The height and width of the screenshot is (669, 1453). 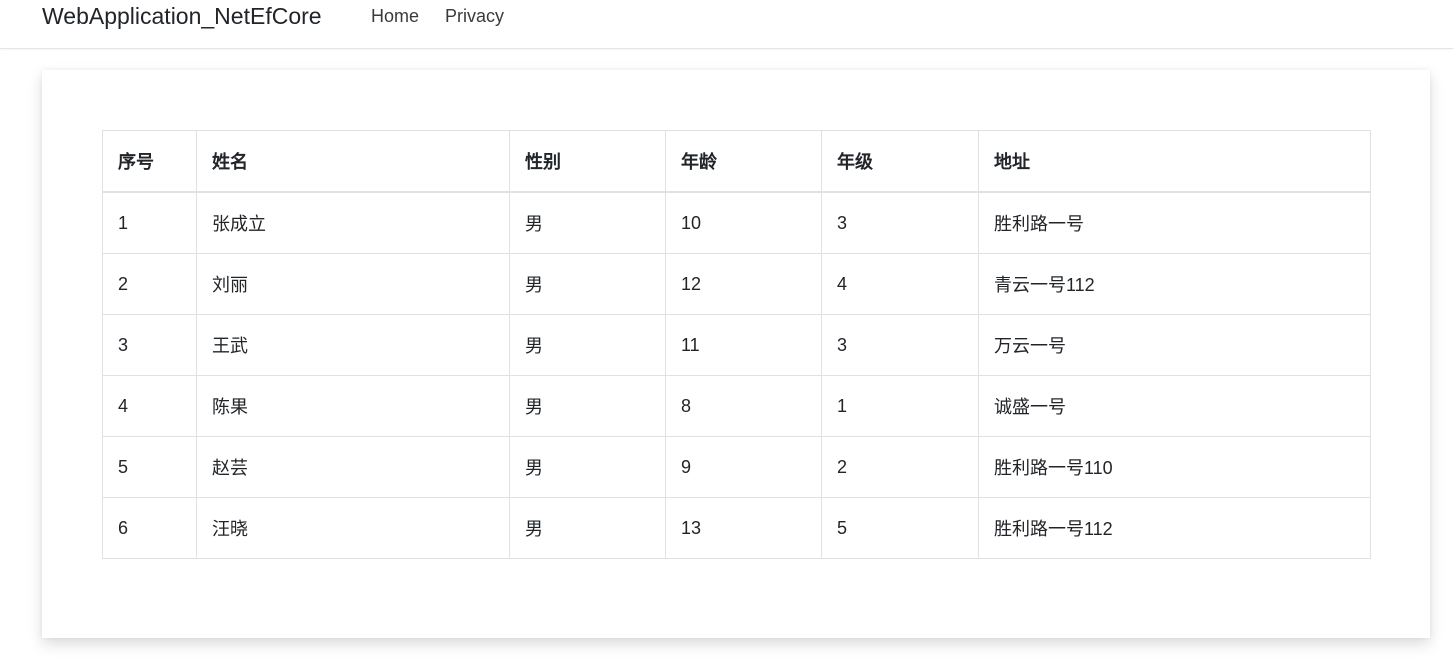 What do you see at coordinates (743, 467) in the screenshot?
I see `cell-age: 9` at bounding box center [743, 467].